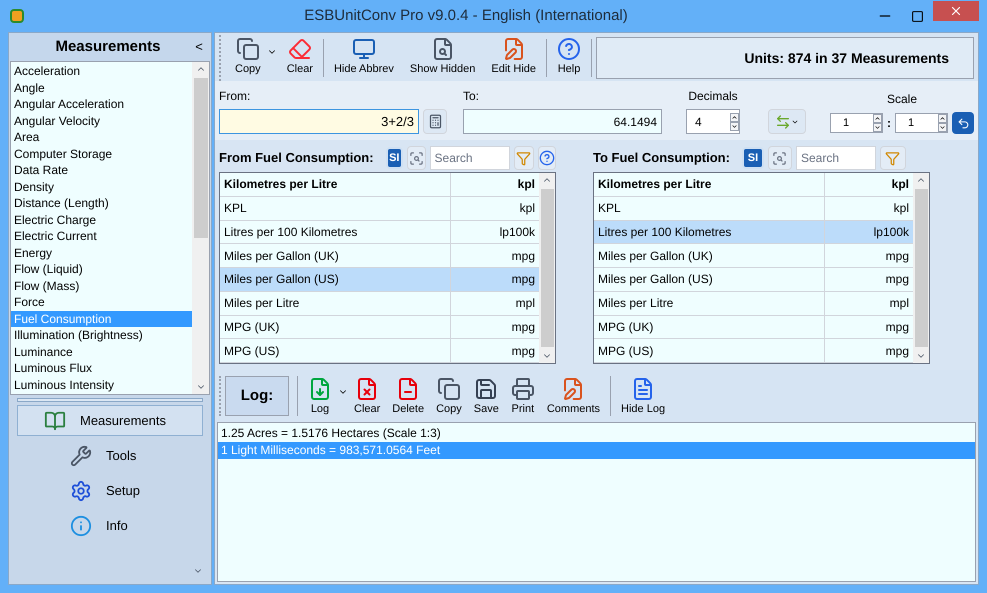  I want to click on table-row: KPL kpl, so click(379, 208).